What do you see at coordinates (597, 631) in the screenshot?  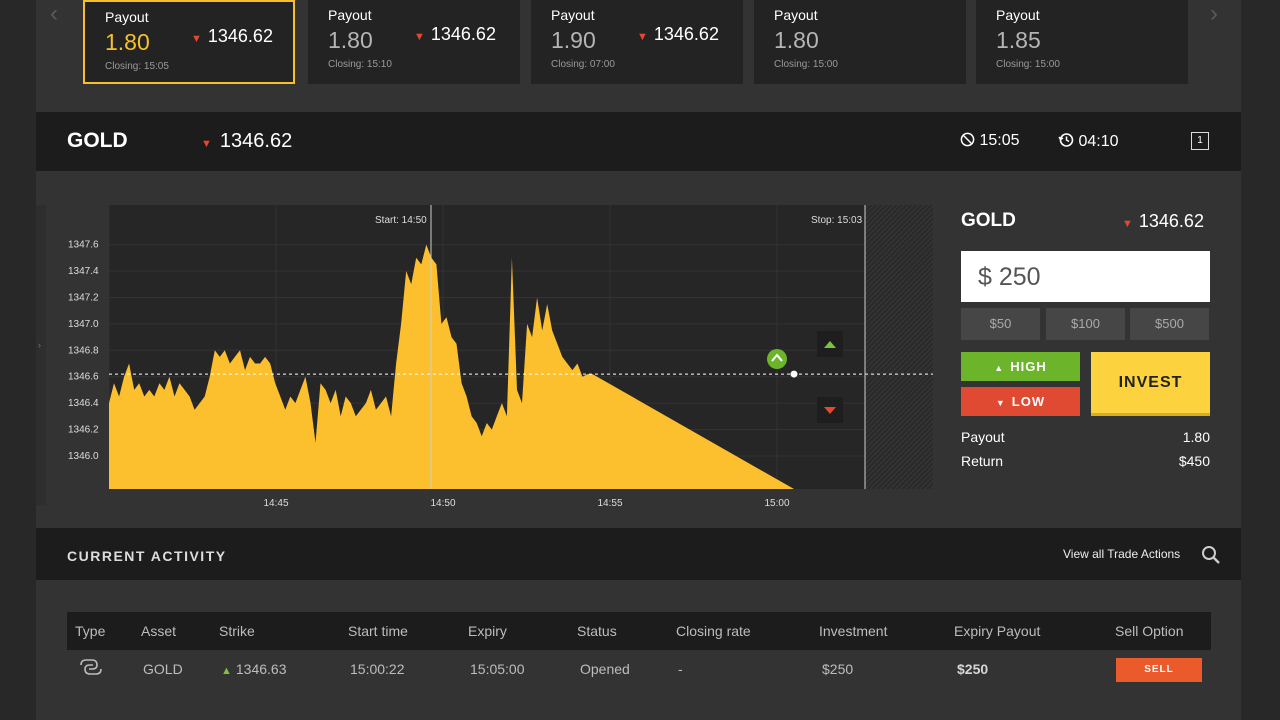 I see `col-status: Status` at bounding box center [597, 631].